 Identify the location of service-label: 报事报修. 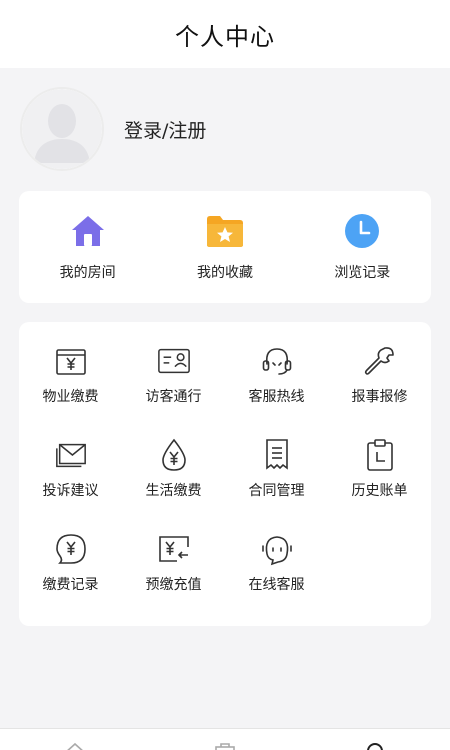
(379, 397).